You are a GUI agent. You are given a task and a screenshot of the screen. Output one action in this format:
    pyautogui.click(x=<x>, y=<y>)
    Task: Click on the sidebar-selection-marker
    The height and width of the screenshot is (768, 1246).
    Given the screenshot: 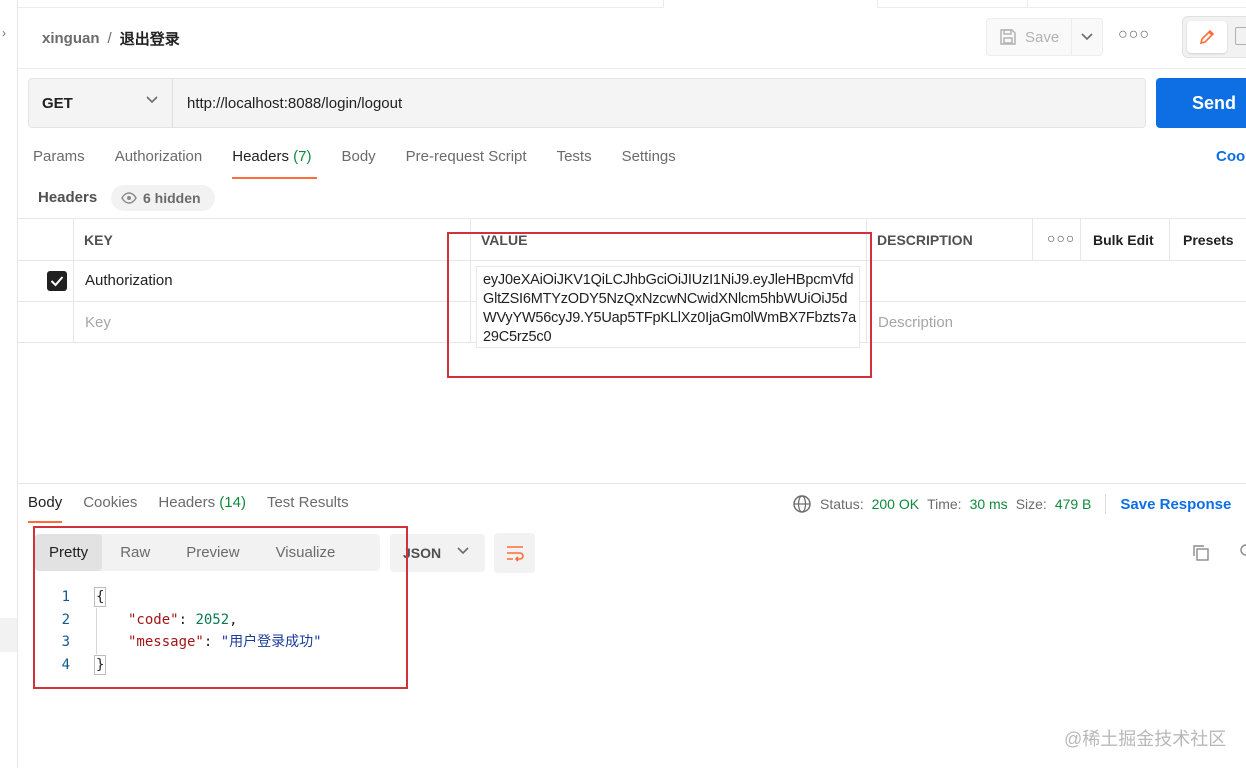 What is the action you would take?
    pyautogui.click(x=8, y=635)
    